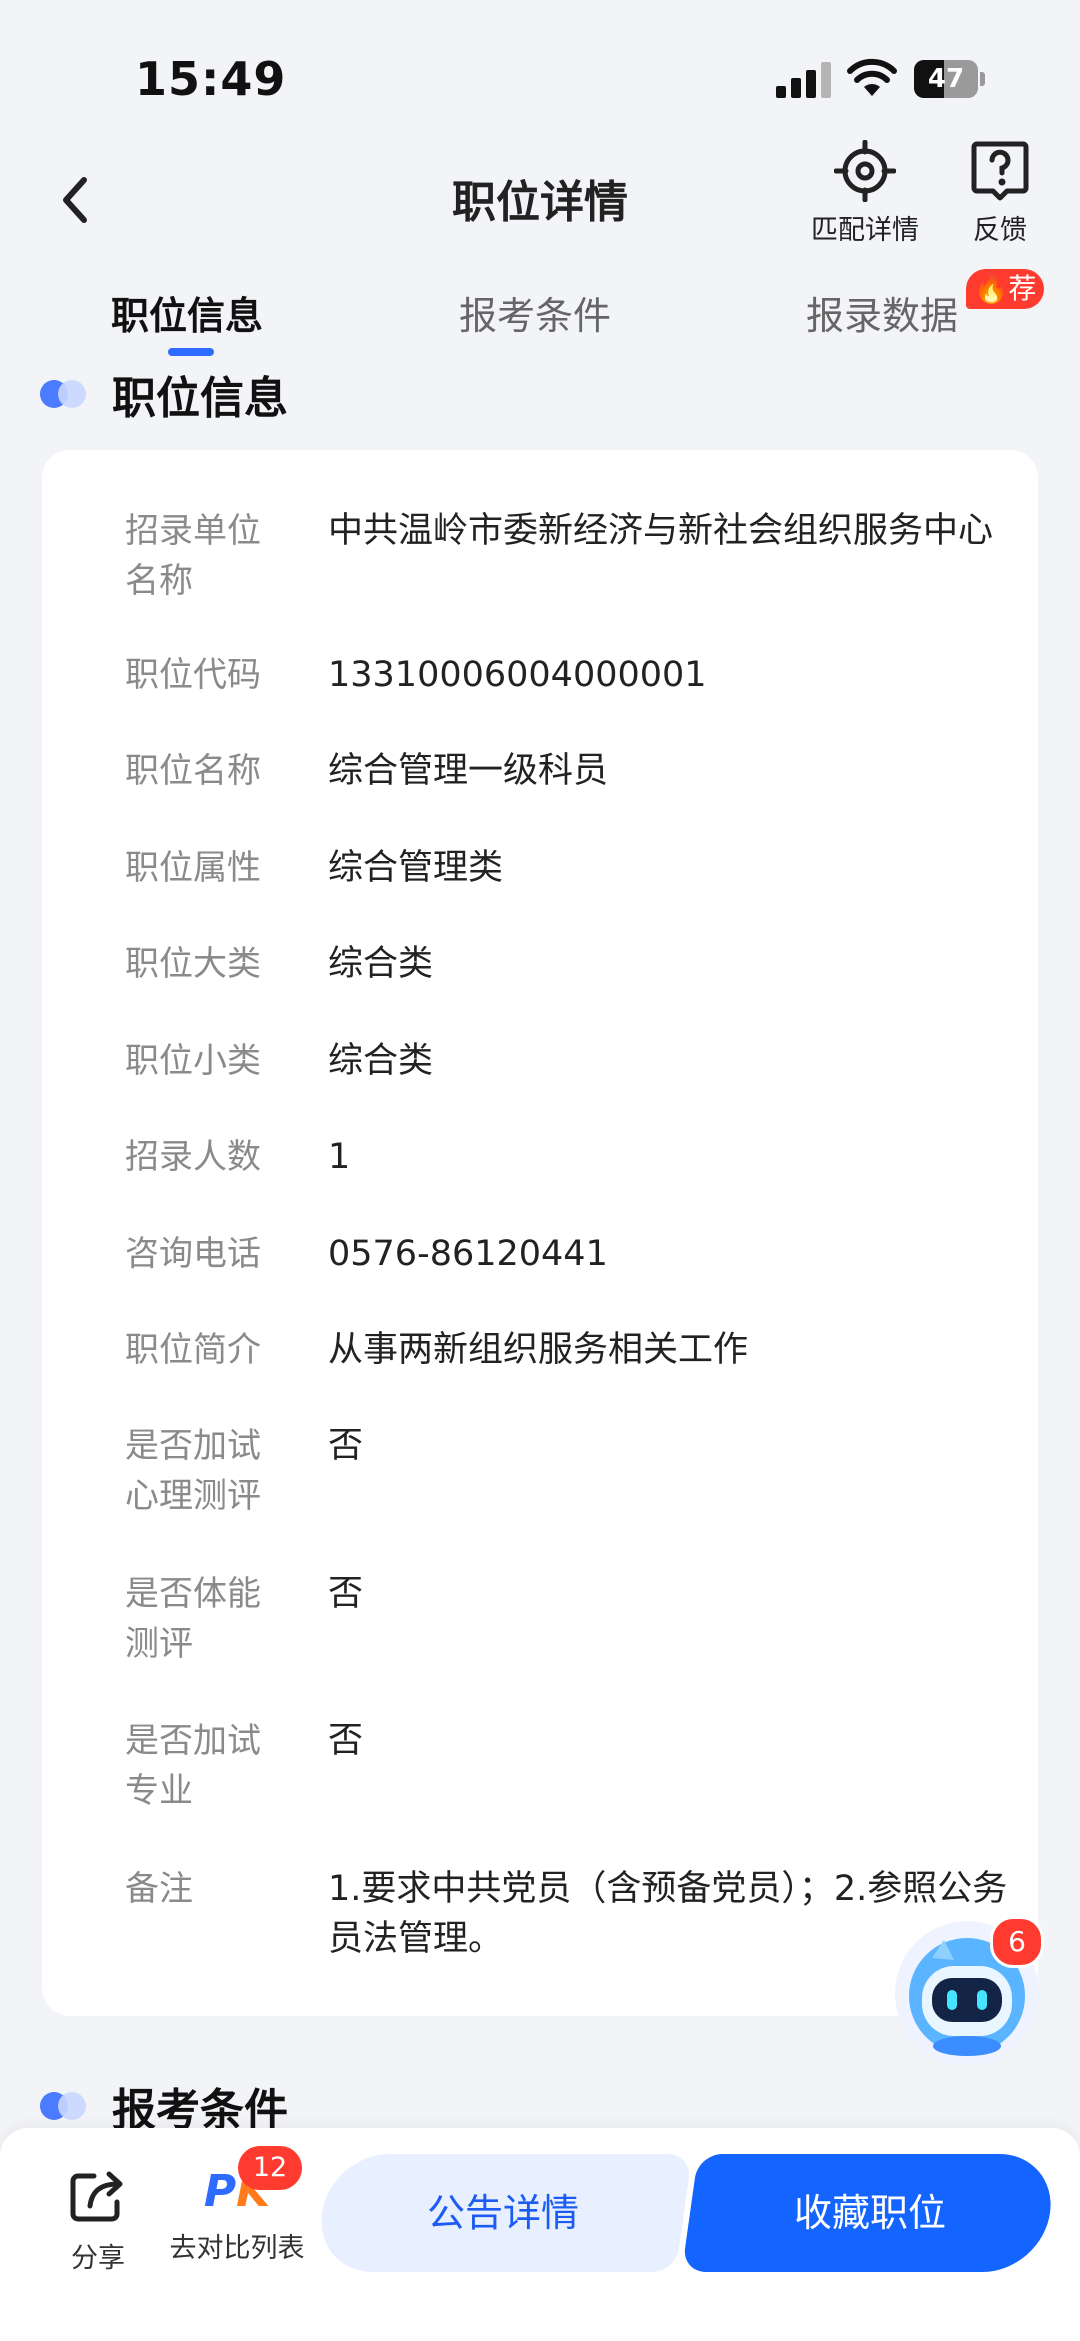 The width and height of the screenshot is (1080, 2341). I want to click on target-icon, so click(865, 171).